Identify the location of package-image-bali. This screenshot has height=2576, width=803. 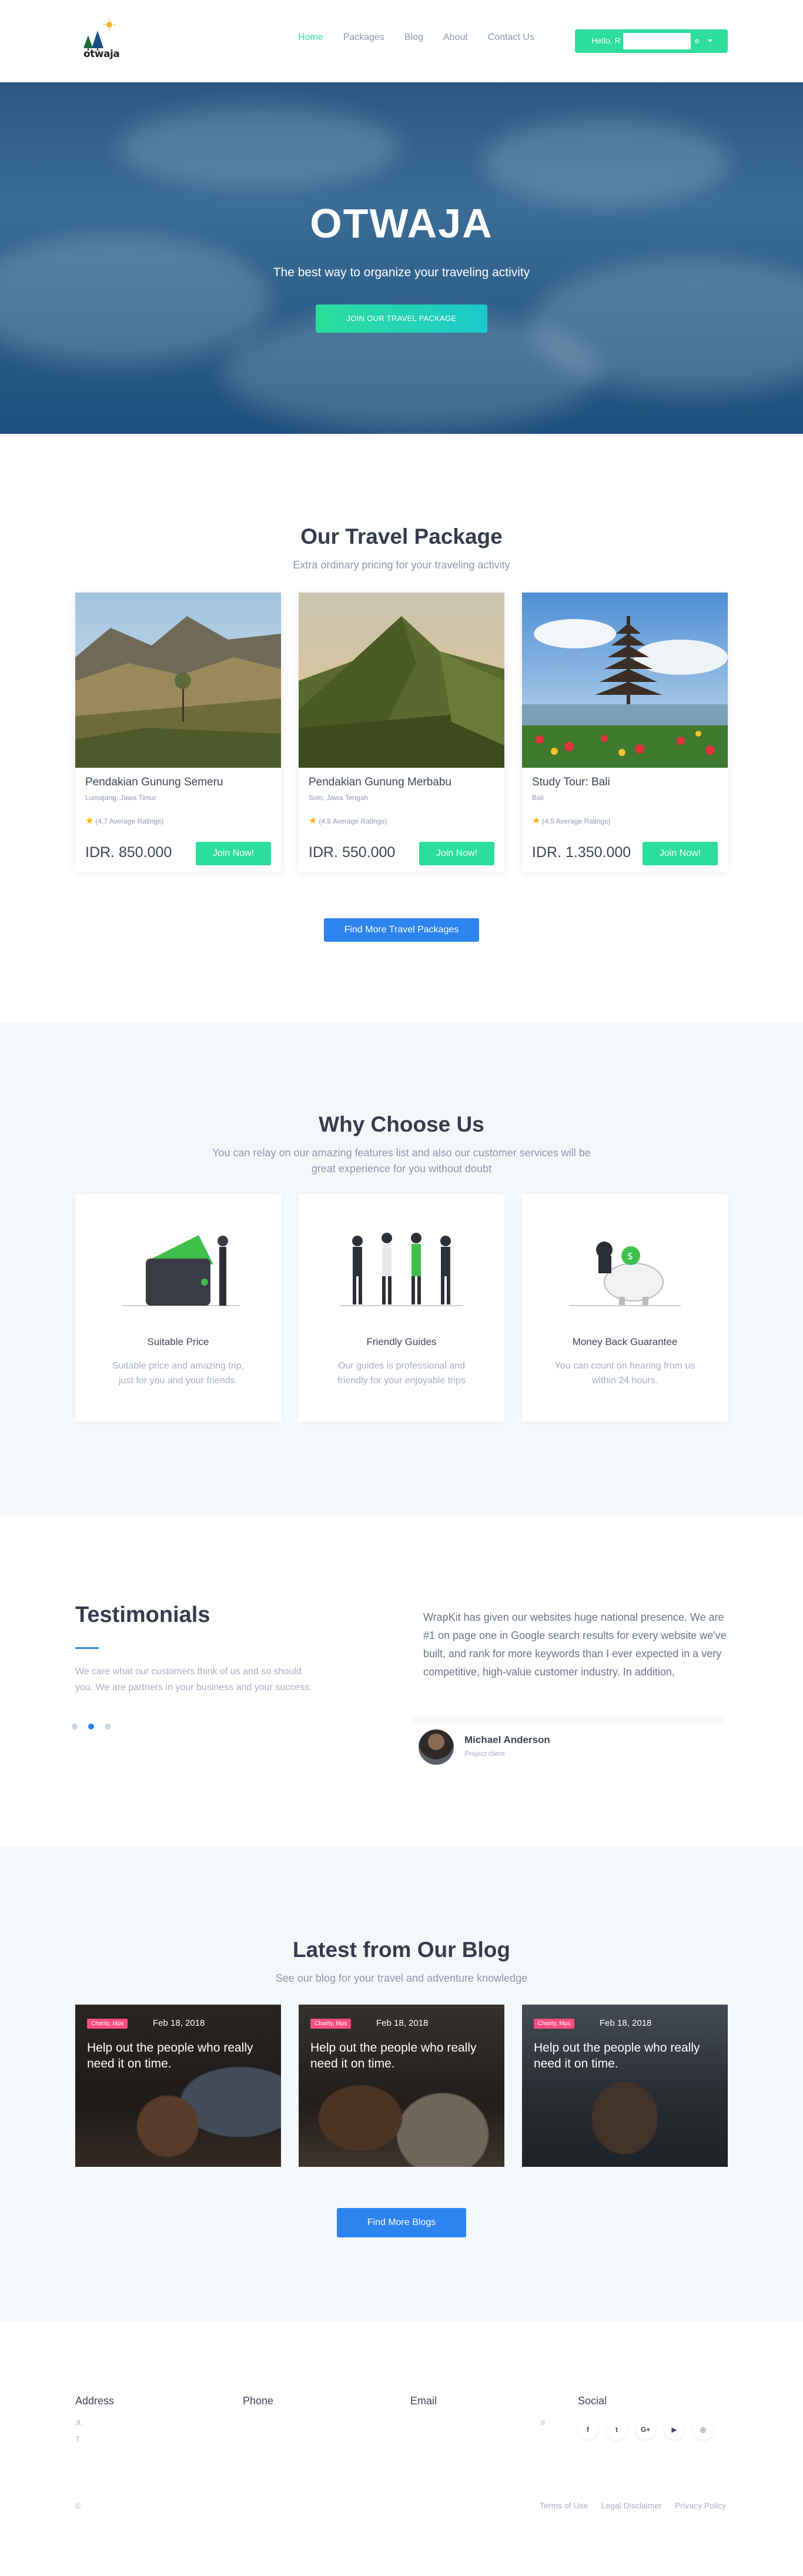
(625, 680).